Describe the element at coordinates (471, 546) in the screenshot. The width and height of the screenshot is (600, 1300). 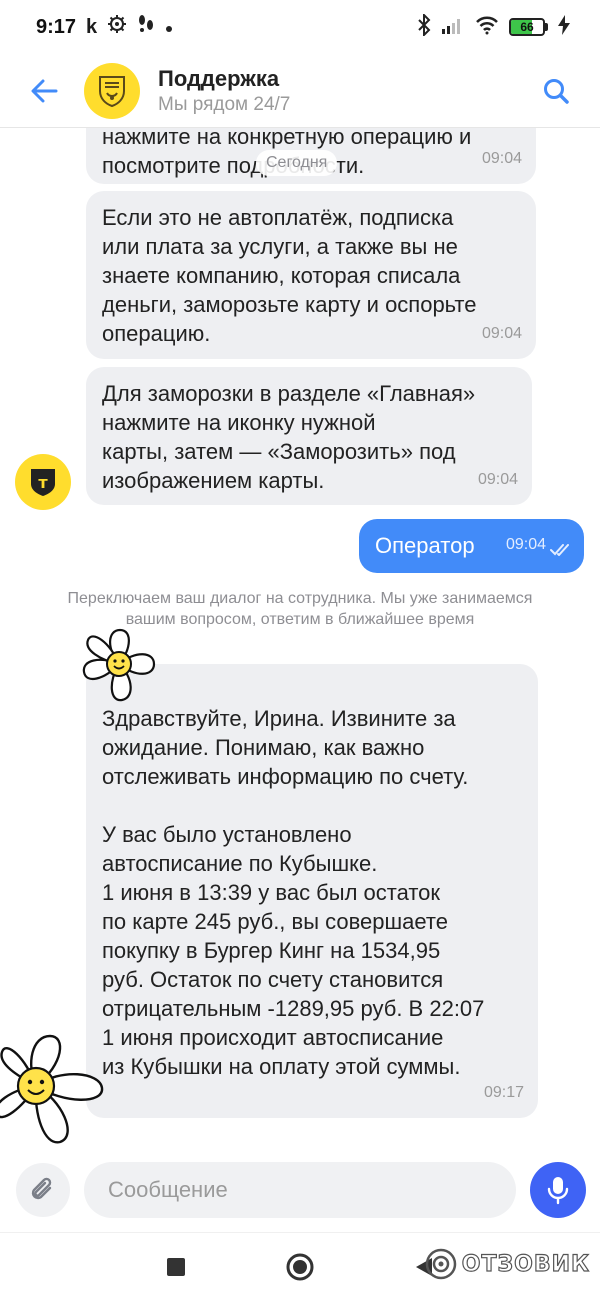
I see `message-bubble-outgoing: Оператор 09:04` at that location.